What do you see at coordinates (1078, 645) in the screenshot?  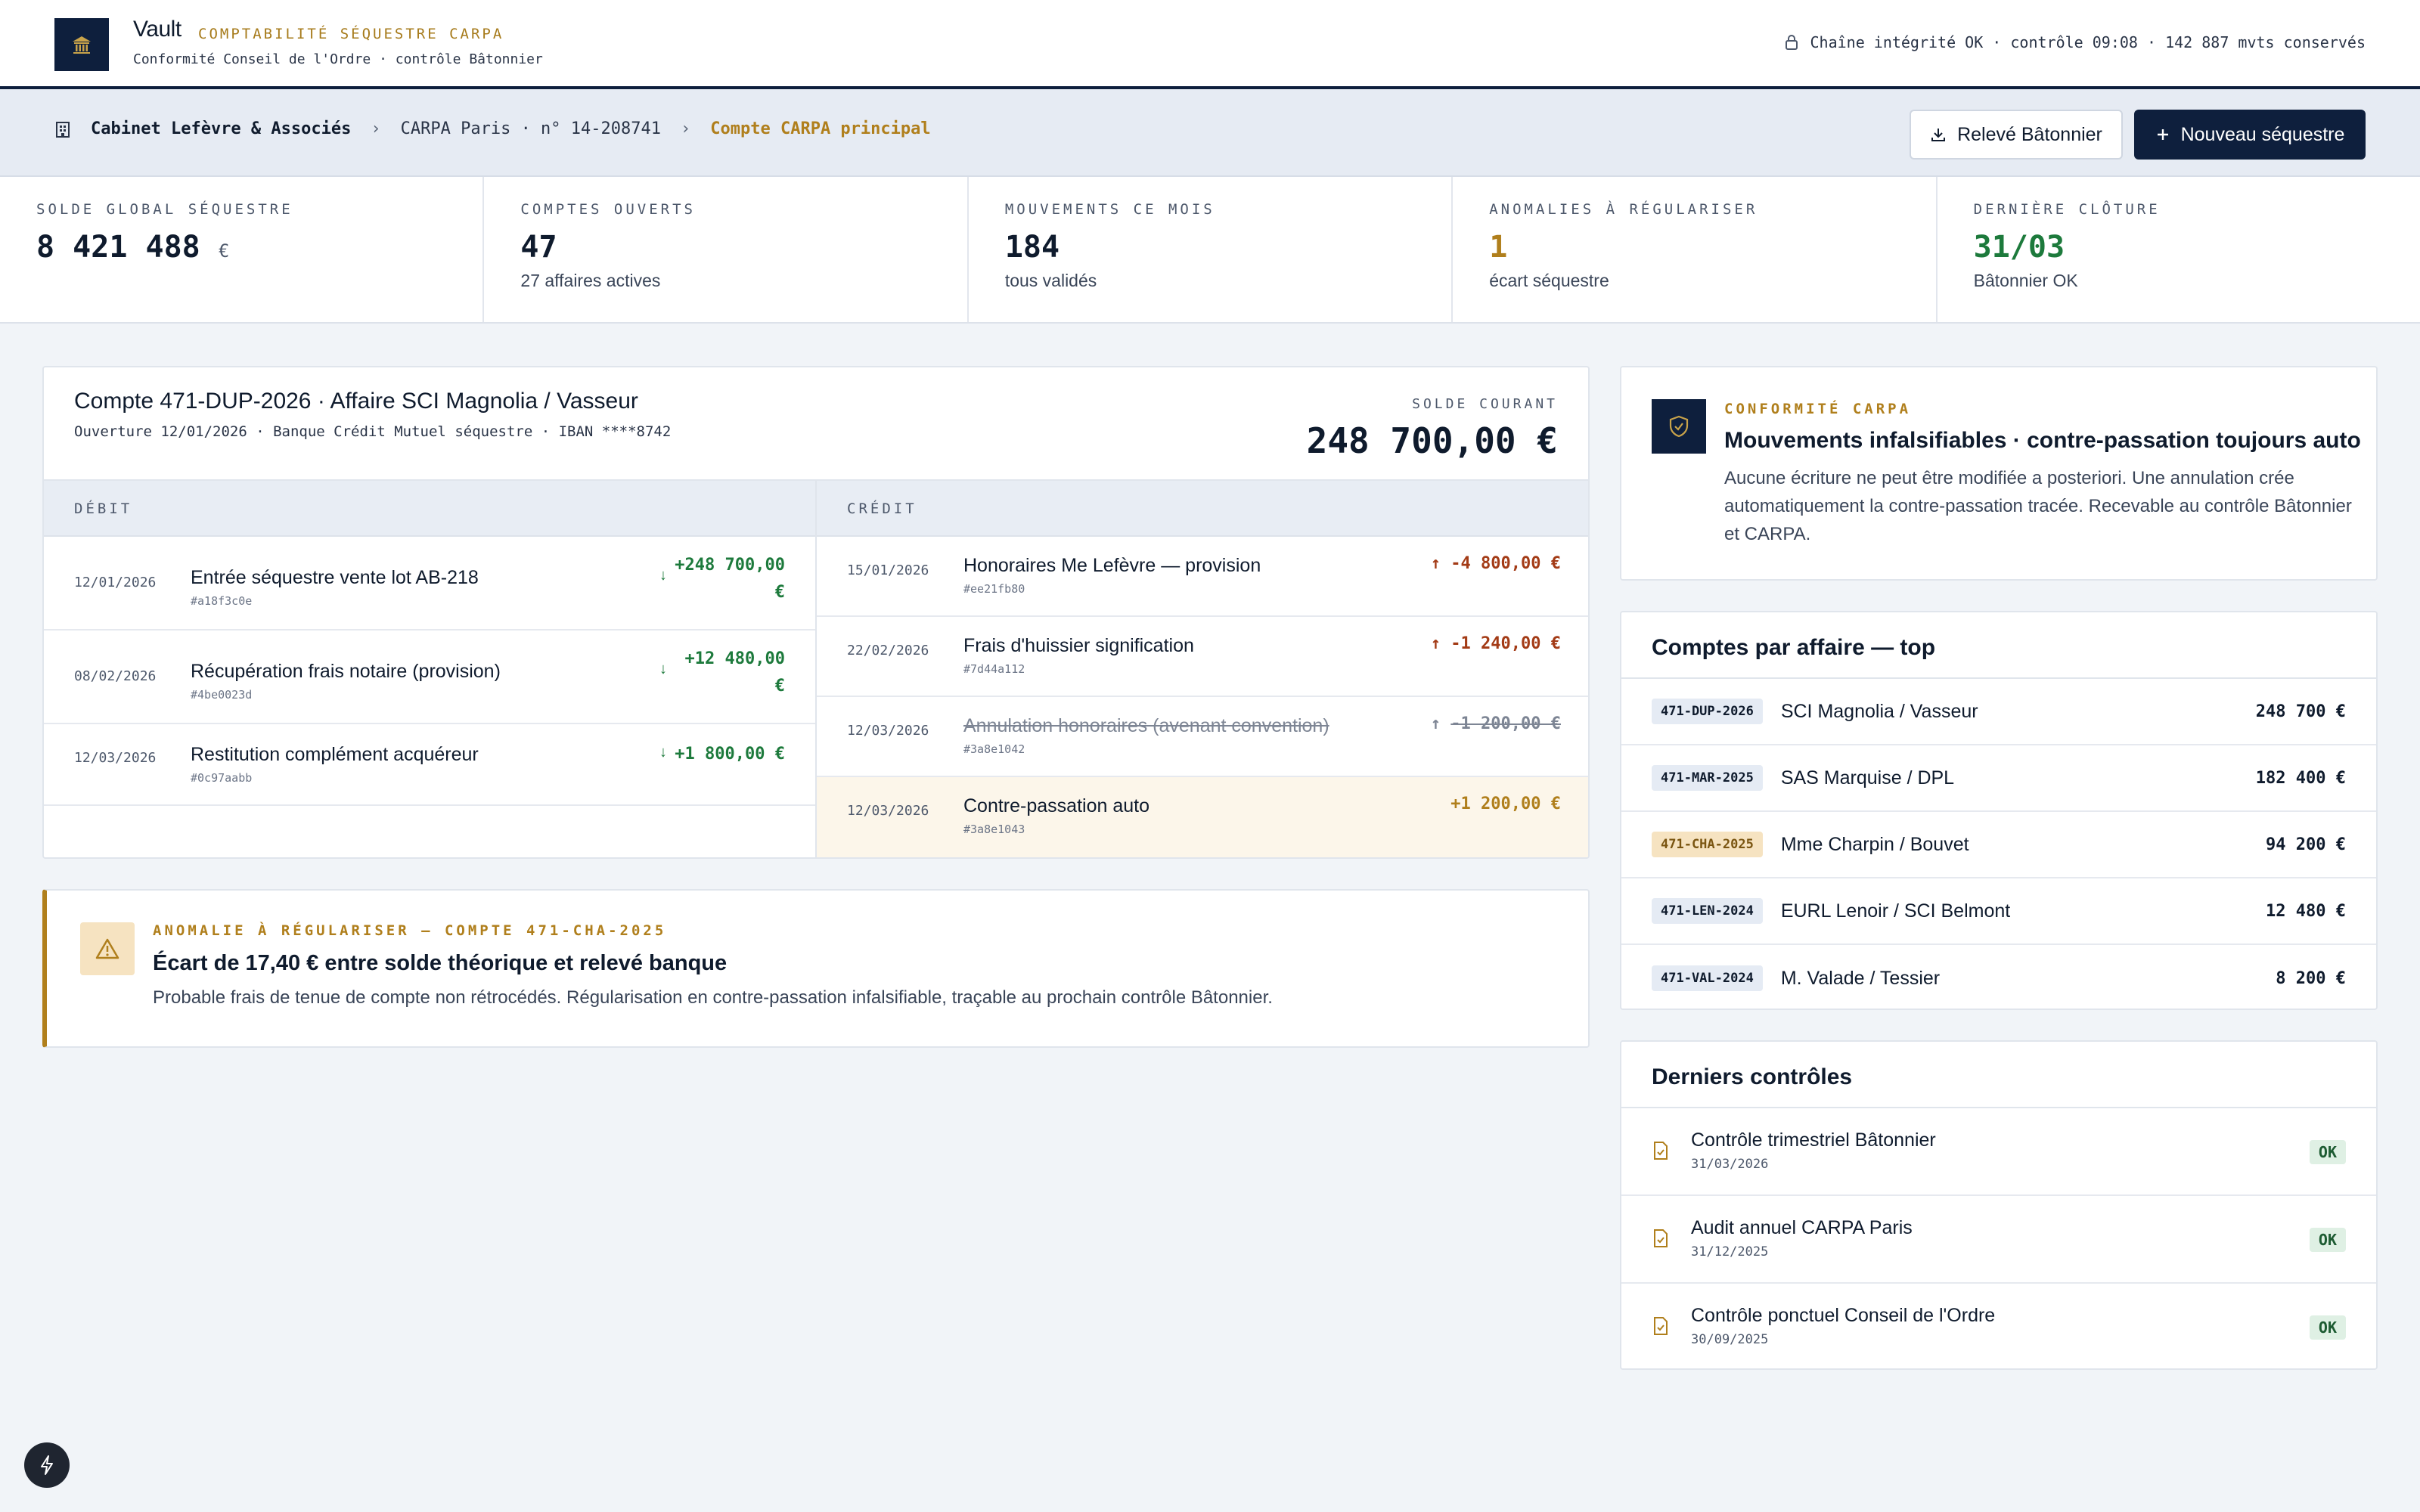 I see `row-label: Frais d'huissier signification` at bounding box center [1078, 645].